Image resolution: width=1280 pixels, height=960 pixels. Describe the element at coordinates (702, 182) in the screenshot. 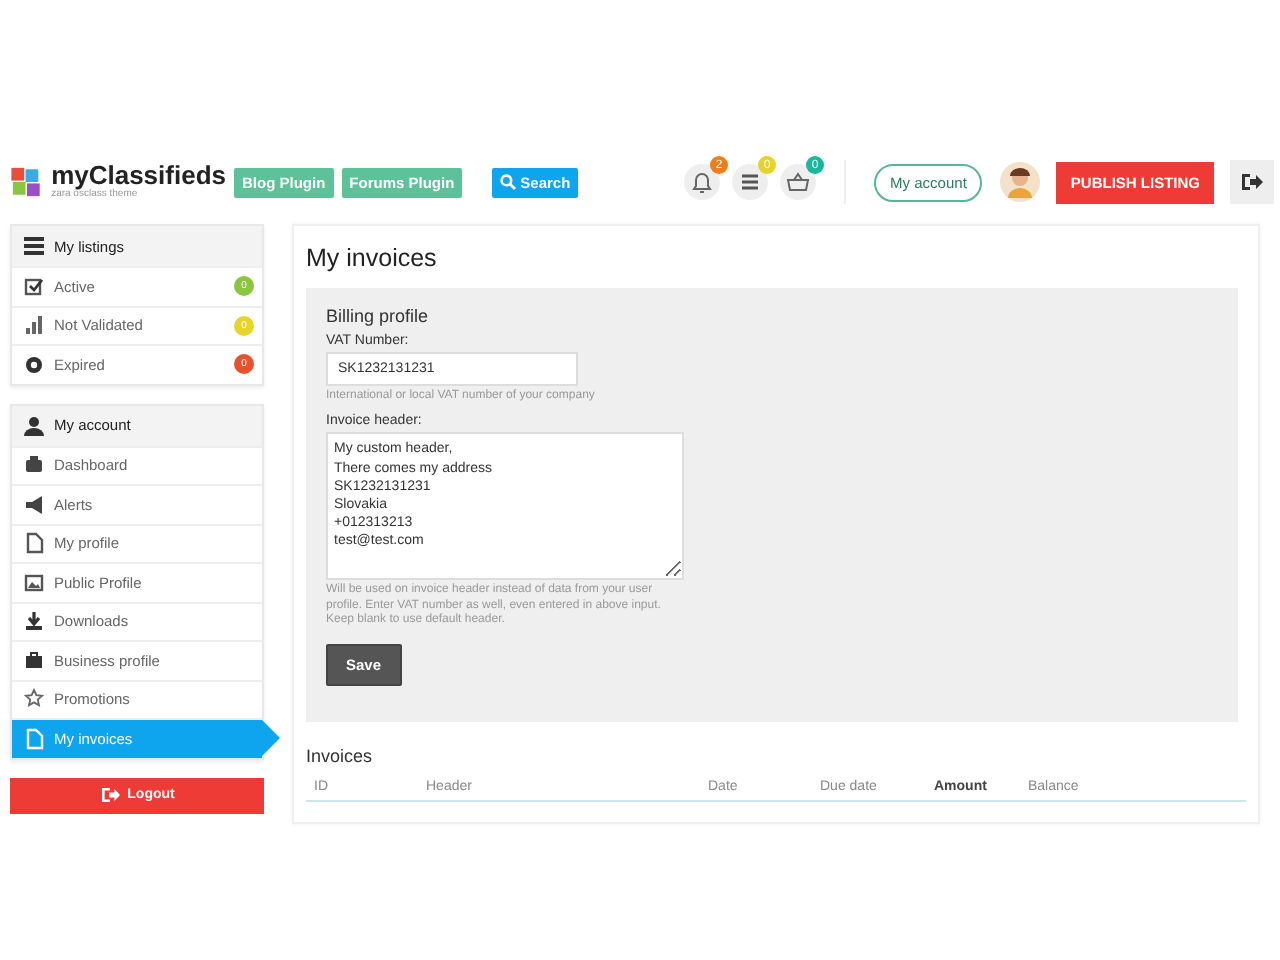

I see `bell-icon` at that location.